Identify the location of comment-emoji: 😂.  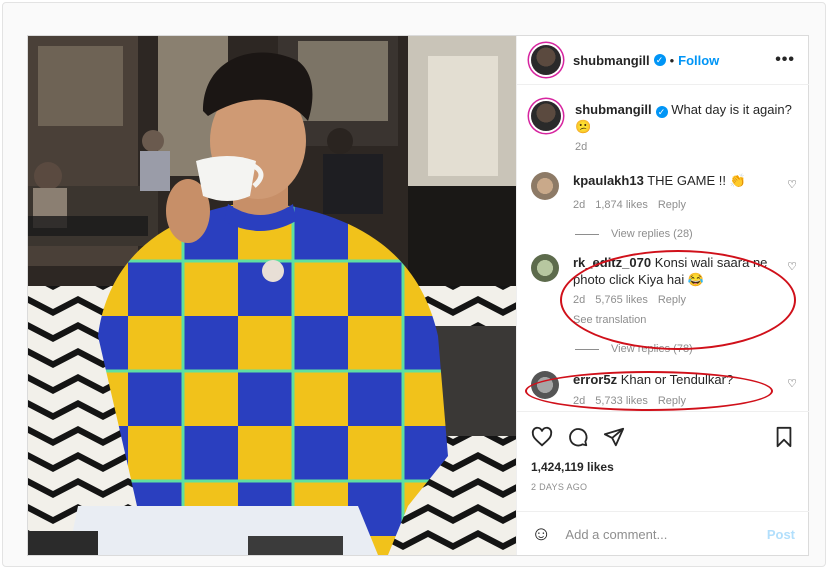
(696, 279).